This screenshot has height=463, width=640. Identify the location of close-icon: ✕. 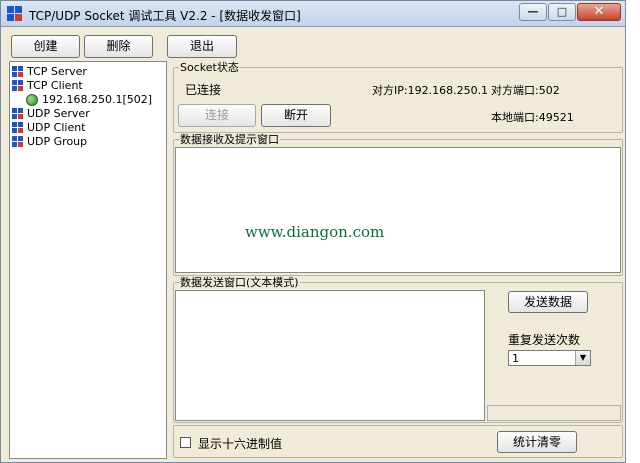
(599, 11).